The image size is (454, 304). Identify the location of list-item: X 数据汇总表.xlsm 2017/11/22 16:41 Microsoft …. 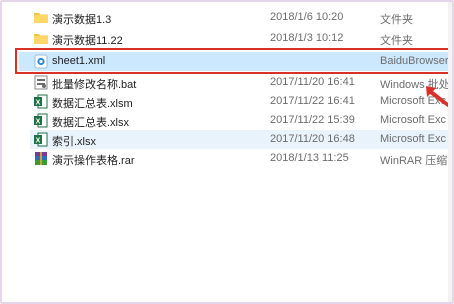
(242, 101).